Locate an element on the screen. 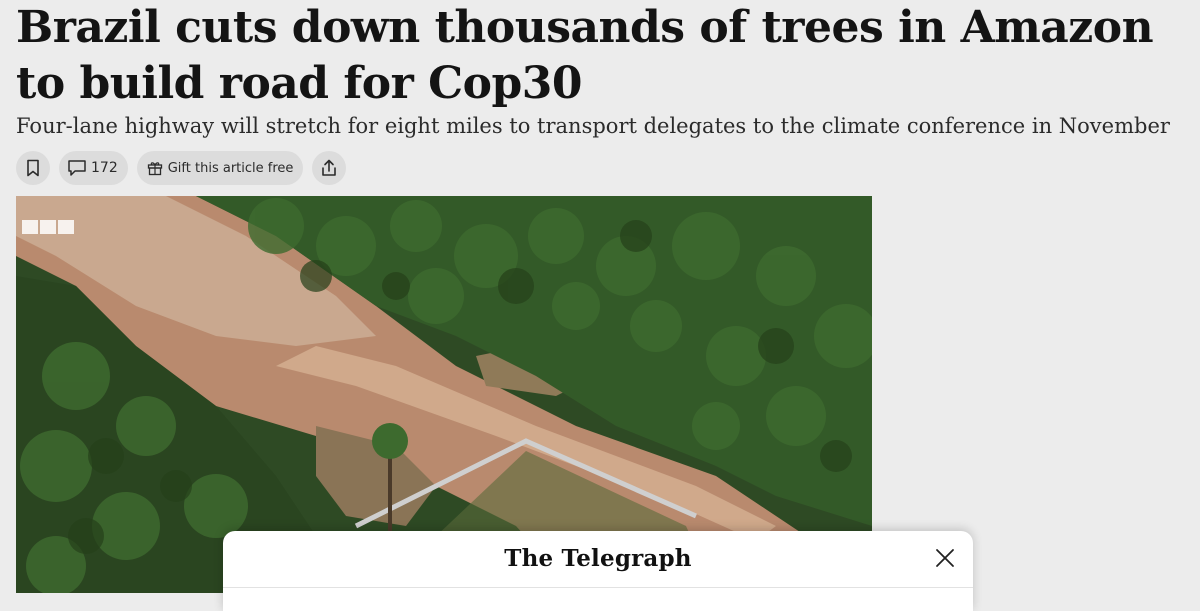 This screenshot has height=611, width=1200. gift-icon is located at coordinates (155, 168).